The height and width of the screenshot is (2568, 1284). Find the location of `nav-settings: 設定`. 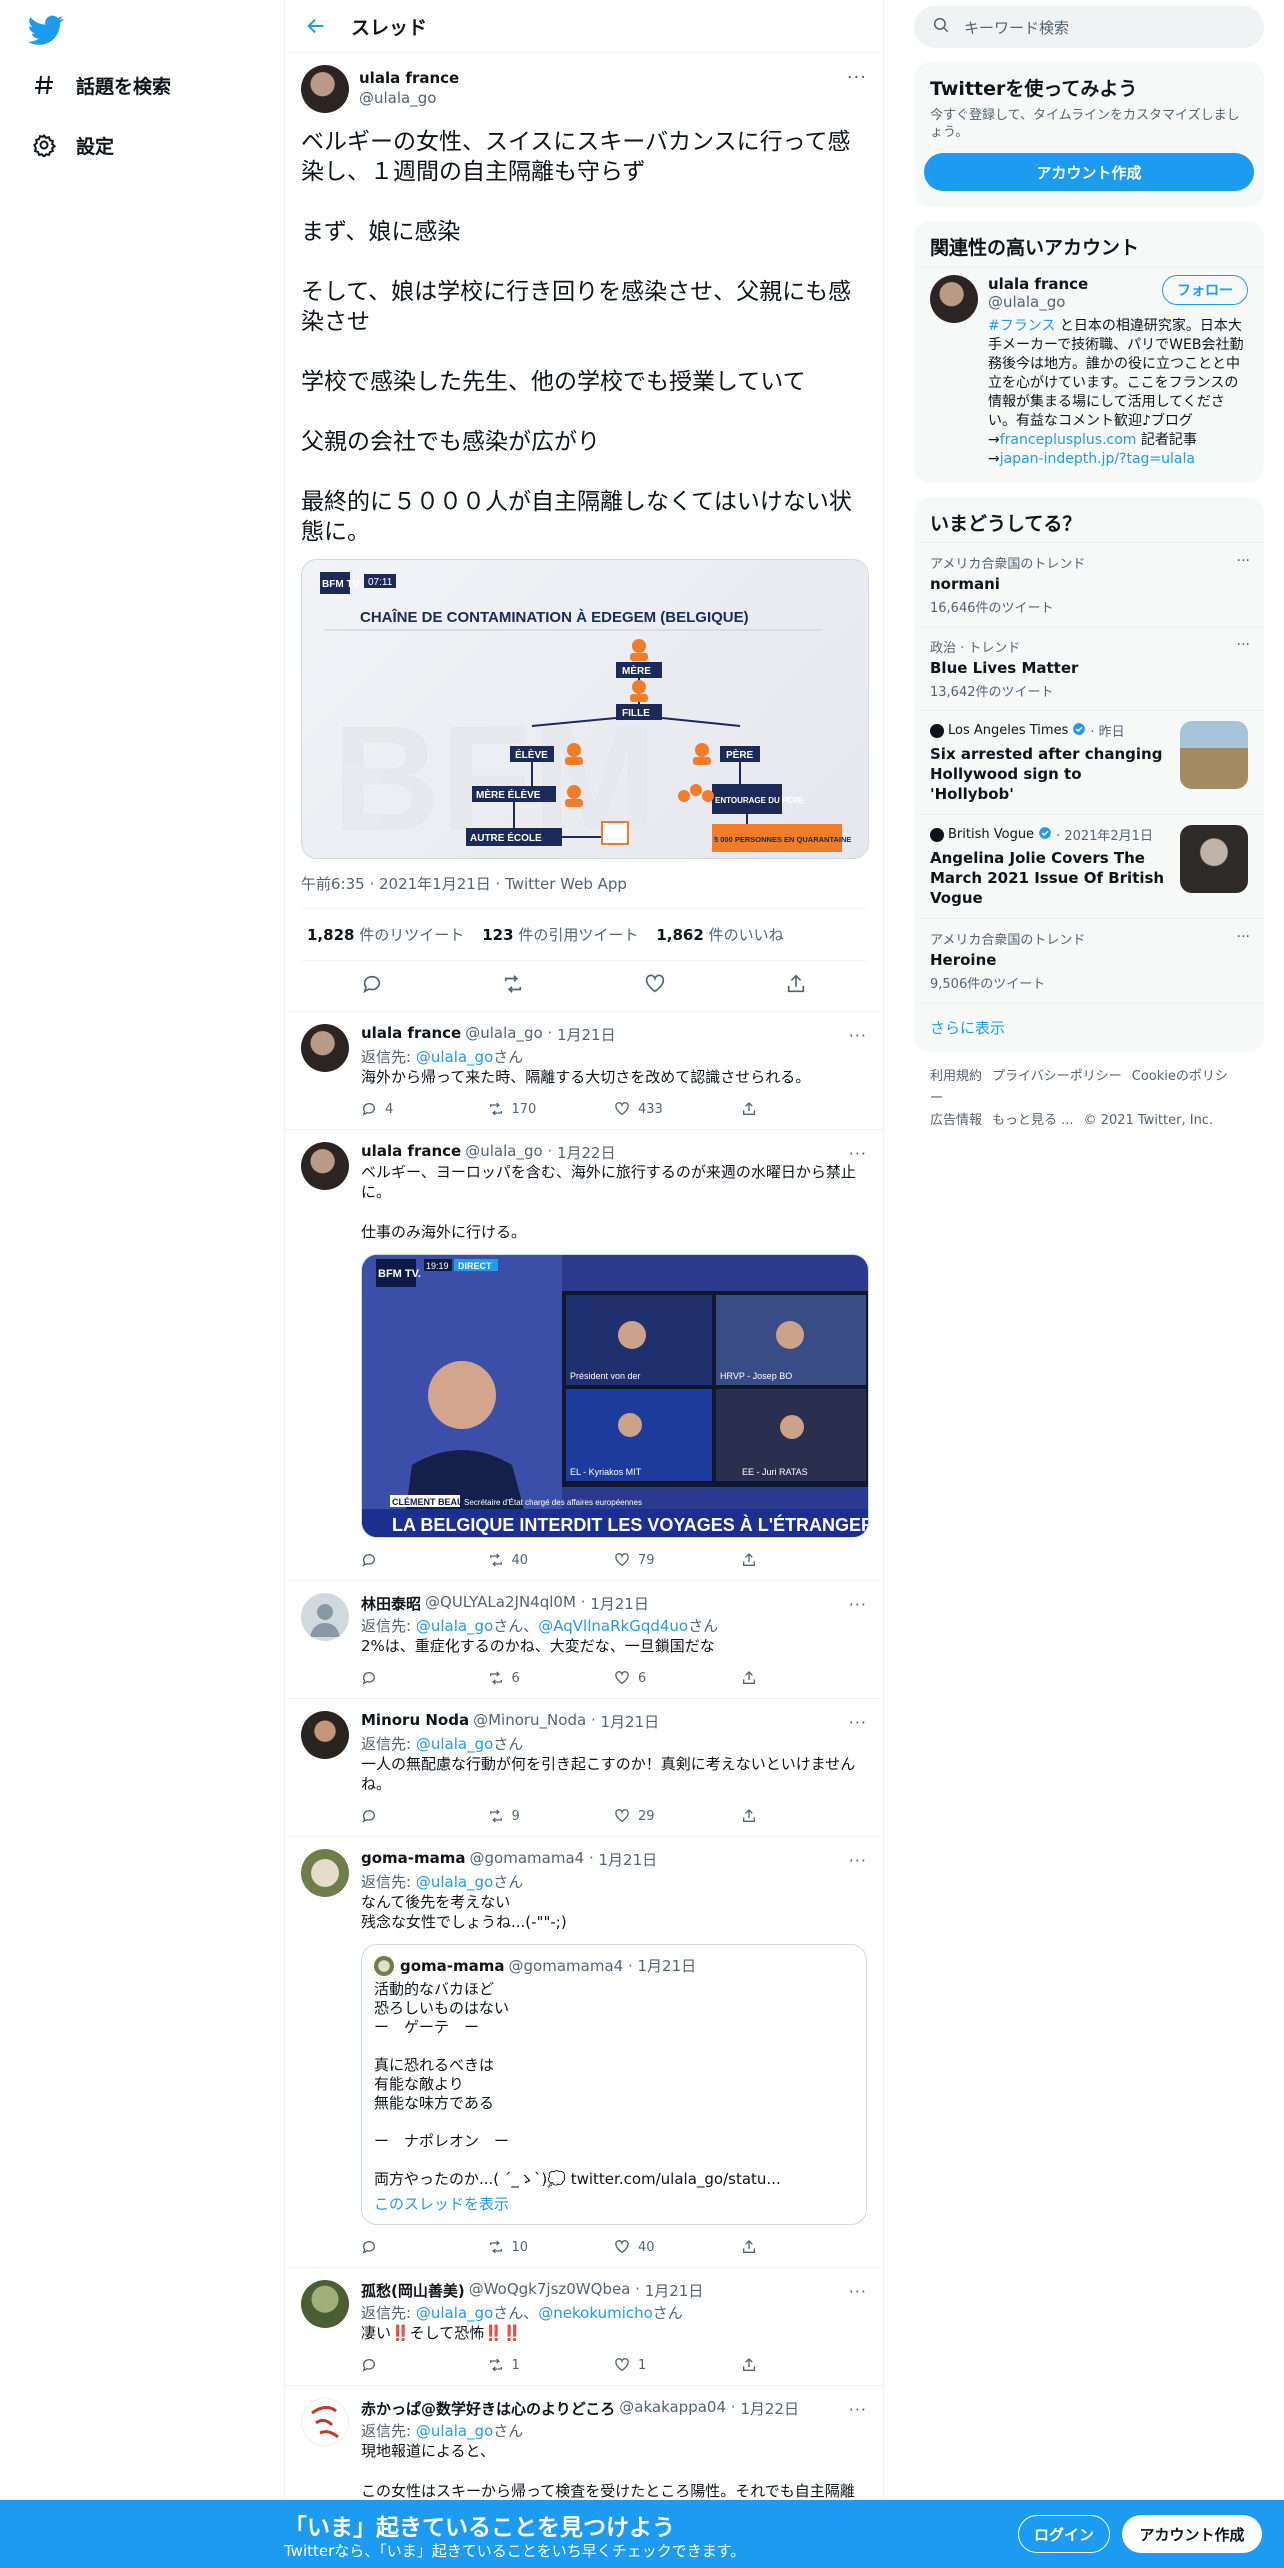

nav-settings: 設定 is located at coordinates (72, 145).